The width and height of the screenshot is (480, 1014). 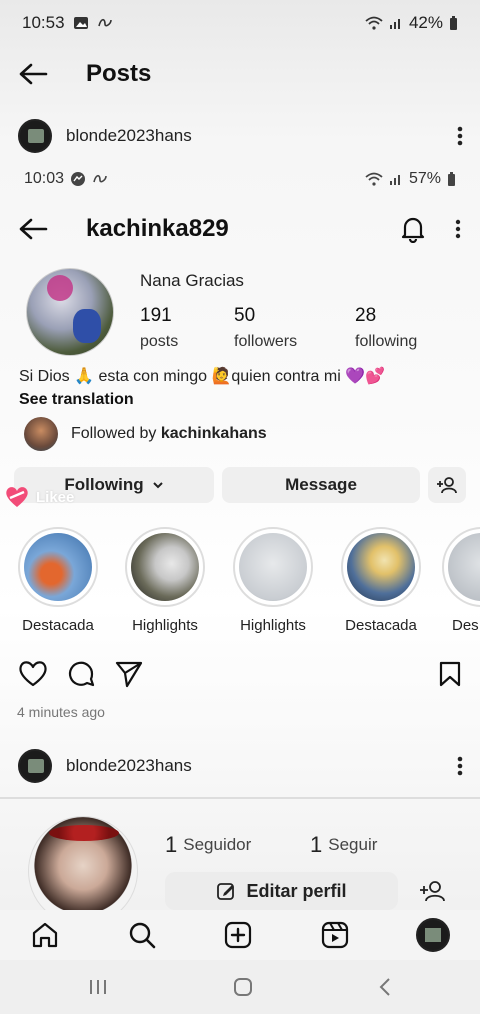 I want to click on messenger-icon, so click(x=78, y=179).